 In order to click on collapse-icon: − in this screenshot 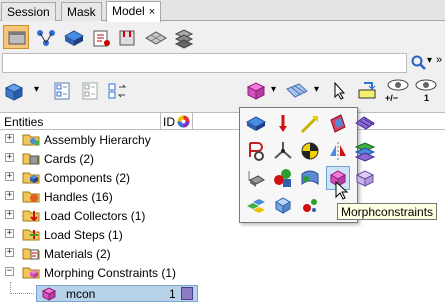, I will do `click(9, 271)`.